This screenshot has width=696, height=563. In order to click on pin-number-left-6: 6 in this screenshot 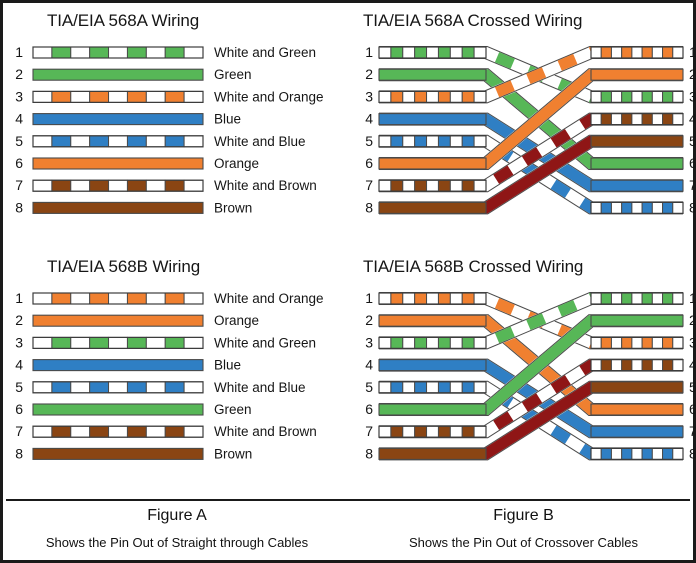, I will do `click(369, 163)`.